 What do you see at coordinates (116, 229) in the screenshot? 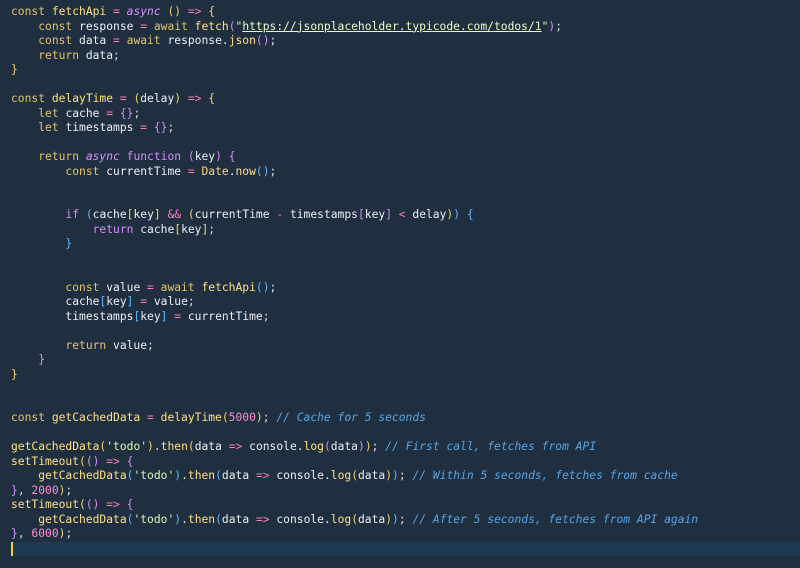
I see `code-token: return` at bounding box center [116, 229].